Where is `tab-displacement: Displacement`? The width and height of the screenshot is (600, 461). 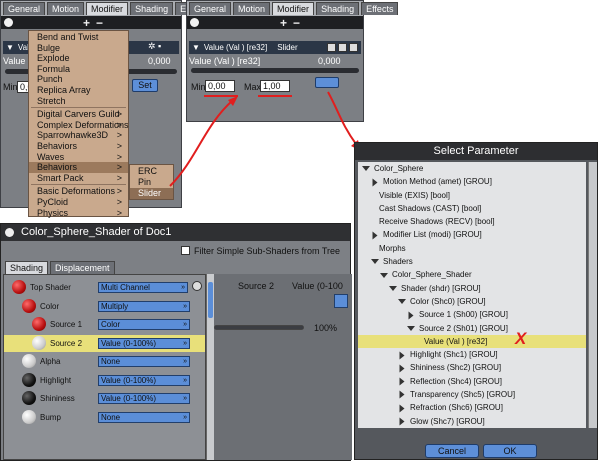
tab-displacement: Displacement is located at coordinates (82, 267).